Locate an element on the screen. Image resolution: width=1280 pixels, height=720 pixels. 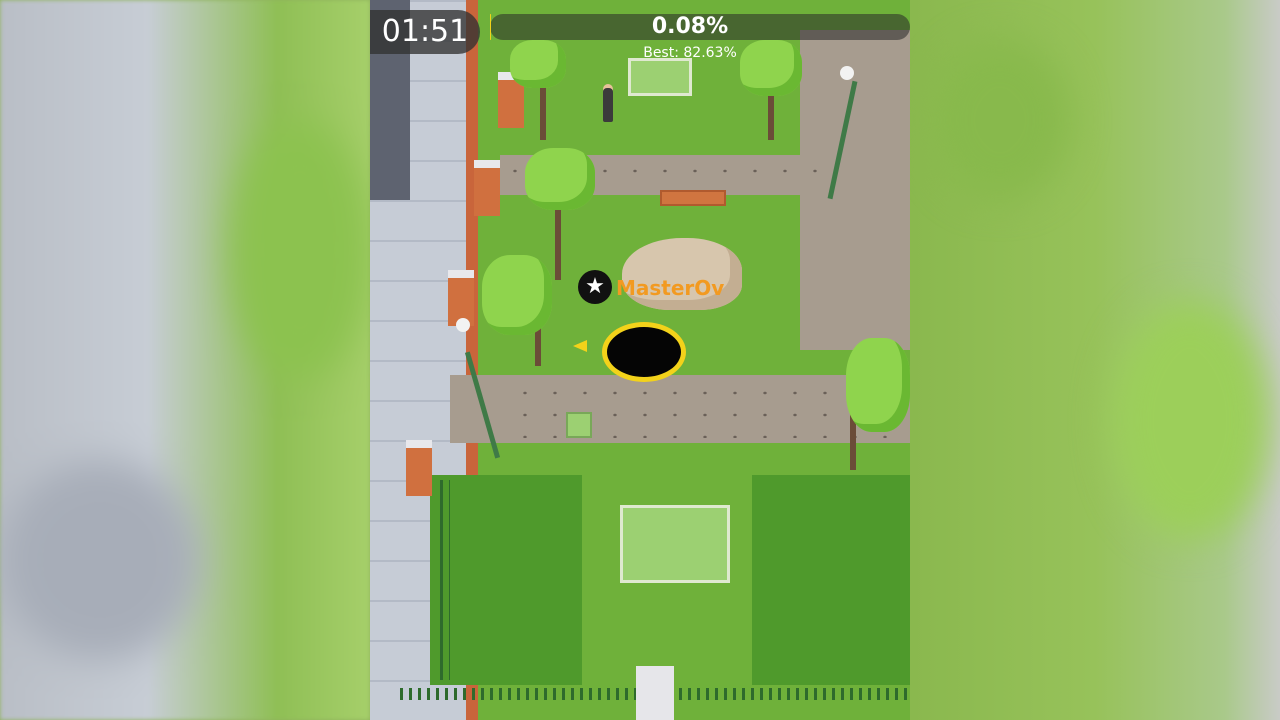
path-right is located at coordinates (855, 190).